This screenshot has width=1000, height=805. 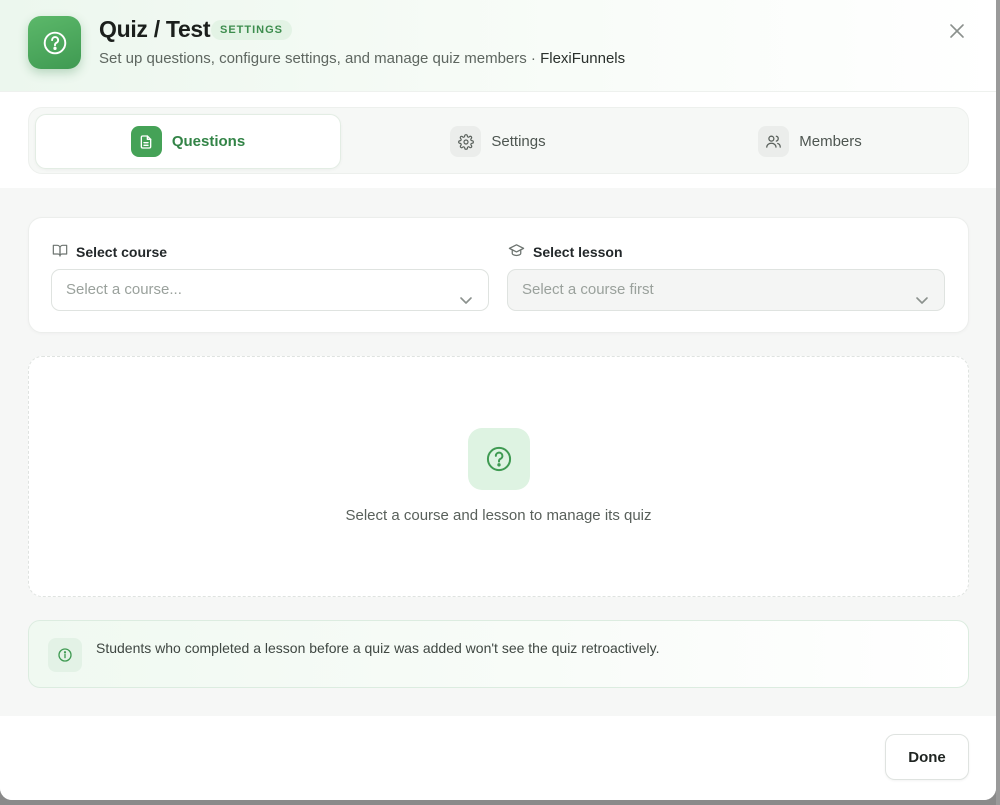 What do you see at coordinates (146, 141) in the screenshot?
I see `document-icon` at bounding box center [146, 141].